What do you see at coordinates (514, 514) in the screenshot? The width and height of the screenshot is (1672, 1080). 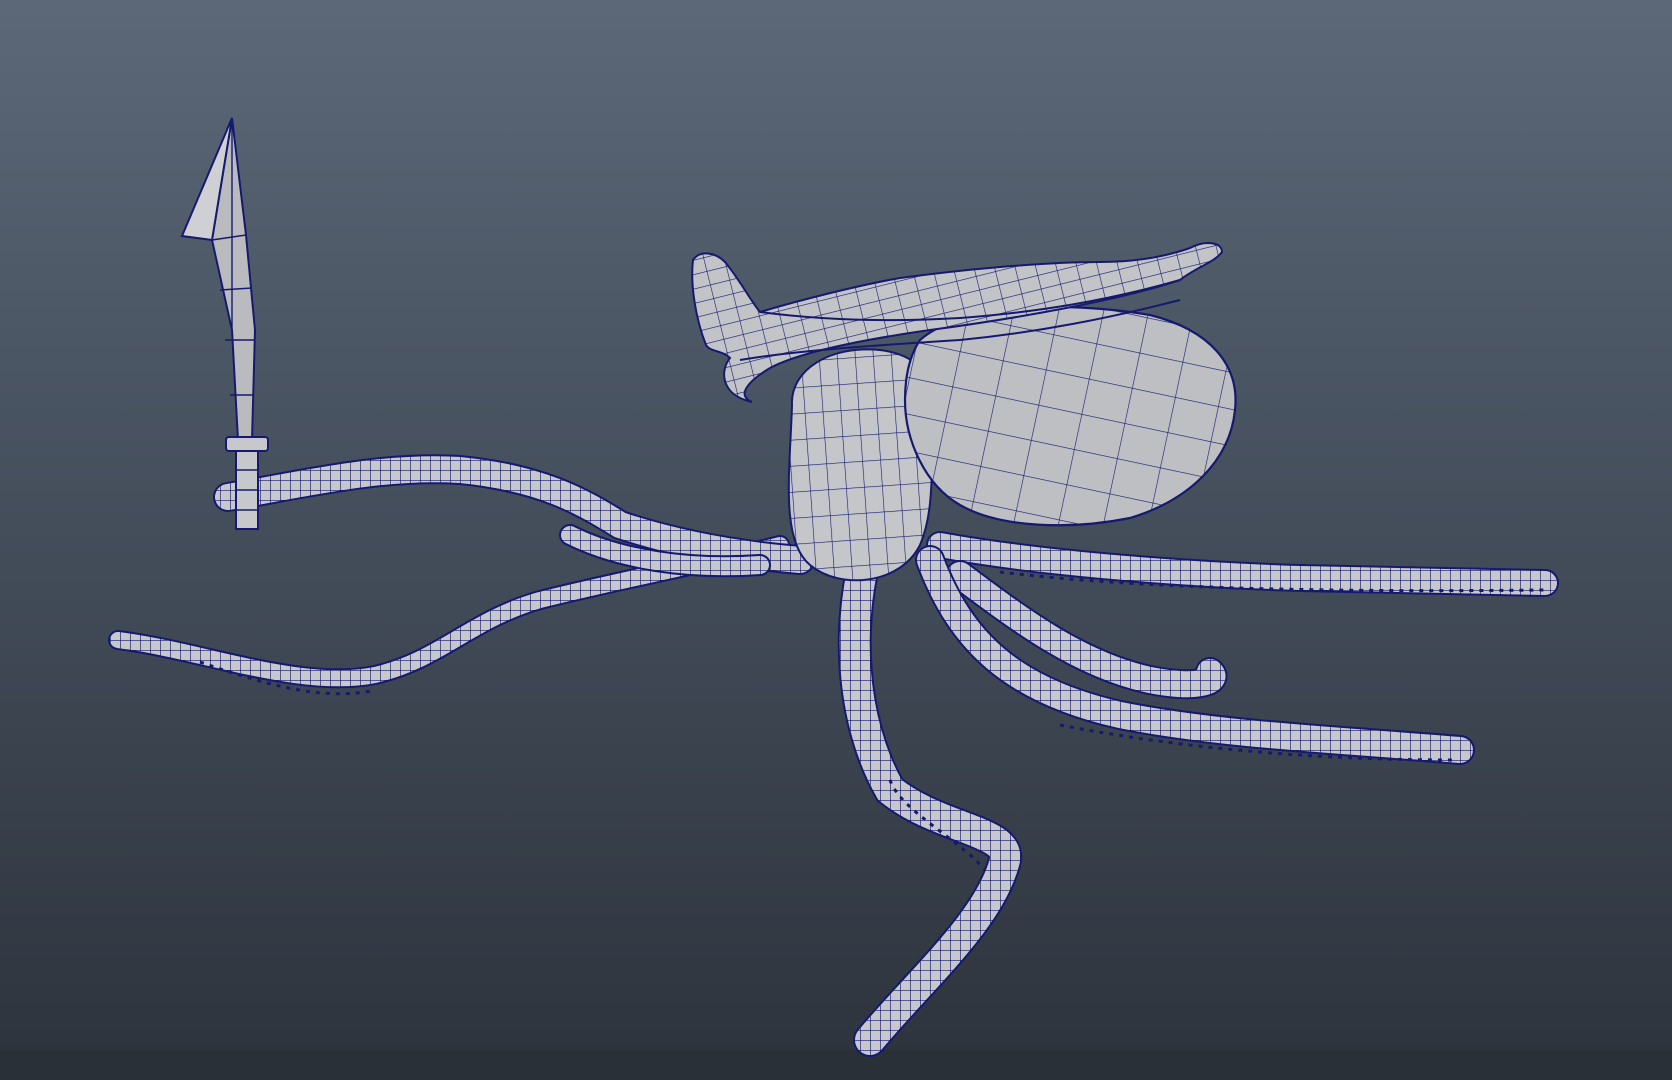 I see `tentacle-holding-sword` at bounding box center [514, 514].